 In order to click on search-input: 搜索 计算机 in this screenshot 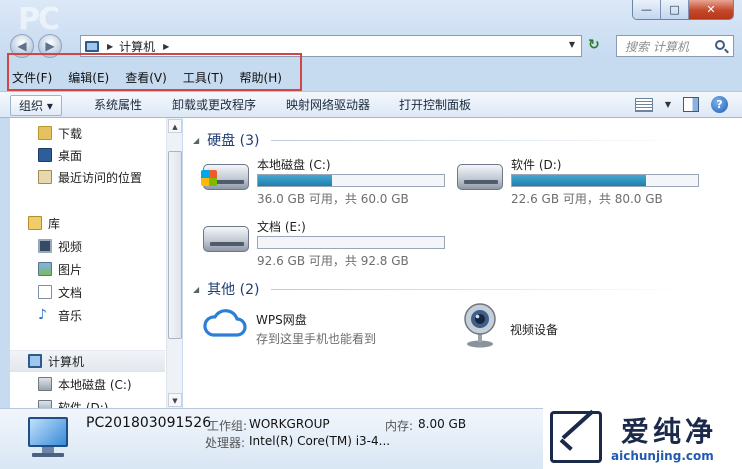, I will do `click(675, 46)`.